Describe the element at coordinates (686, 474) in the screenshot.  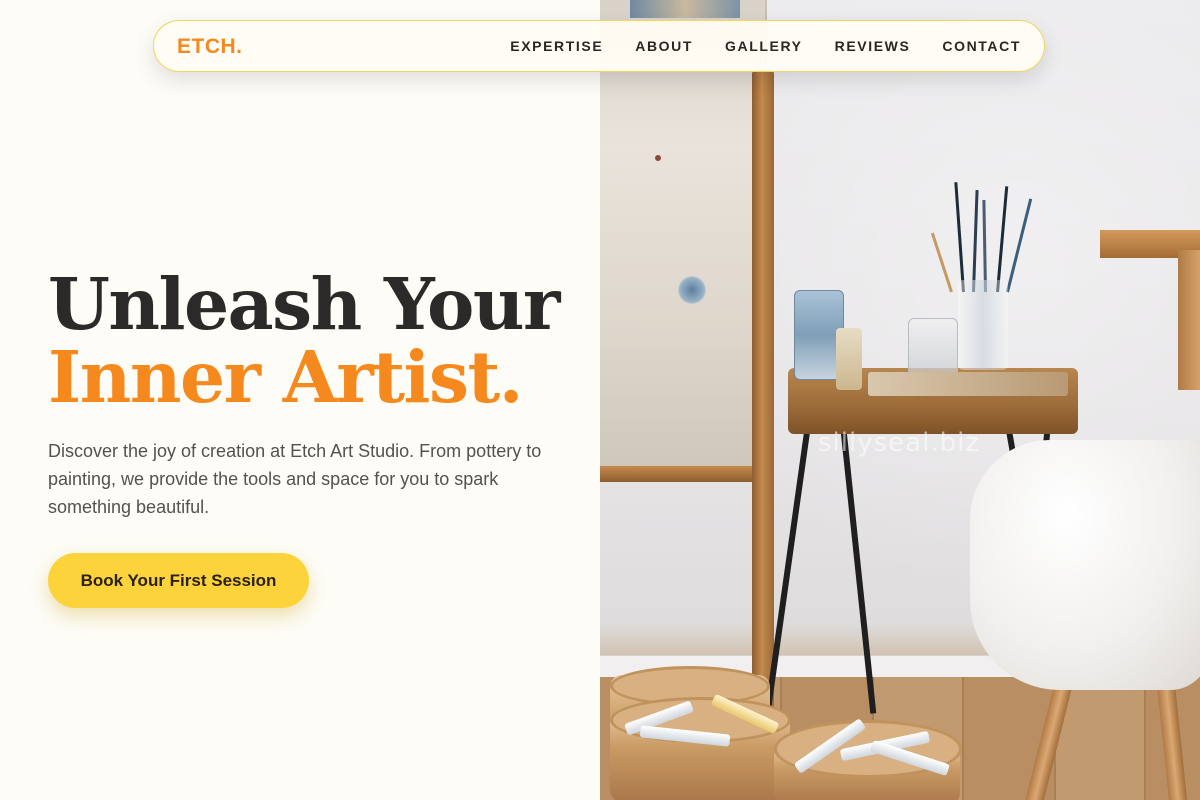
I see `easel-crossbar` at that location.